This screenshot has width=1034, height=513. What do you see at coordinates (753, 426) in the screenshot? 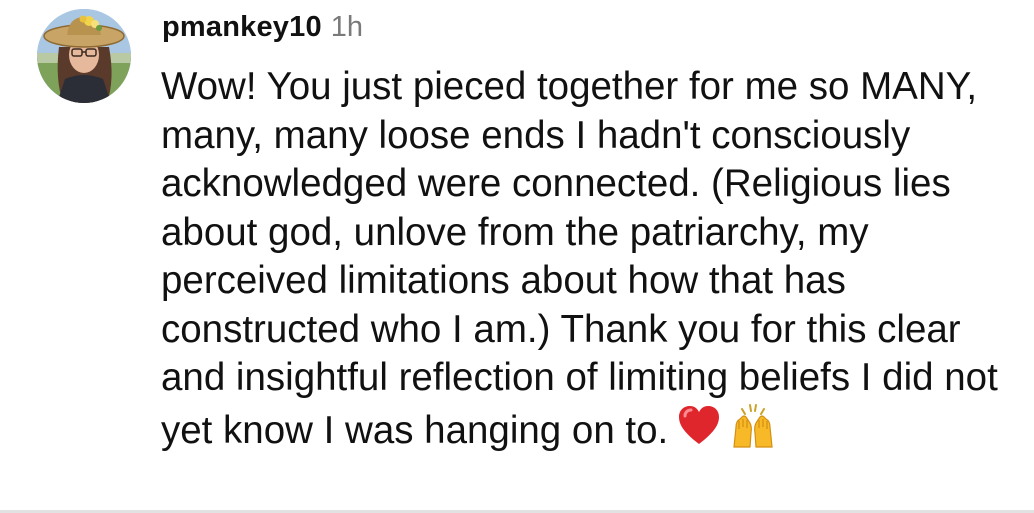
I see `raising-hands-icon` at bounding box center [753, 426].